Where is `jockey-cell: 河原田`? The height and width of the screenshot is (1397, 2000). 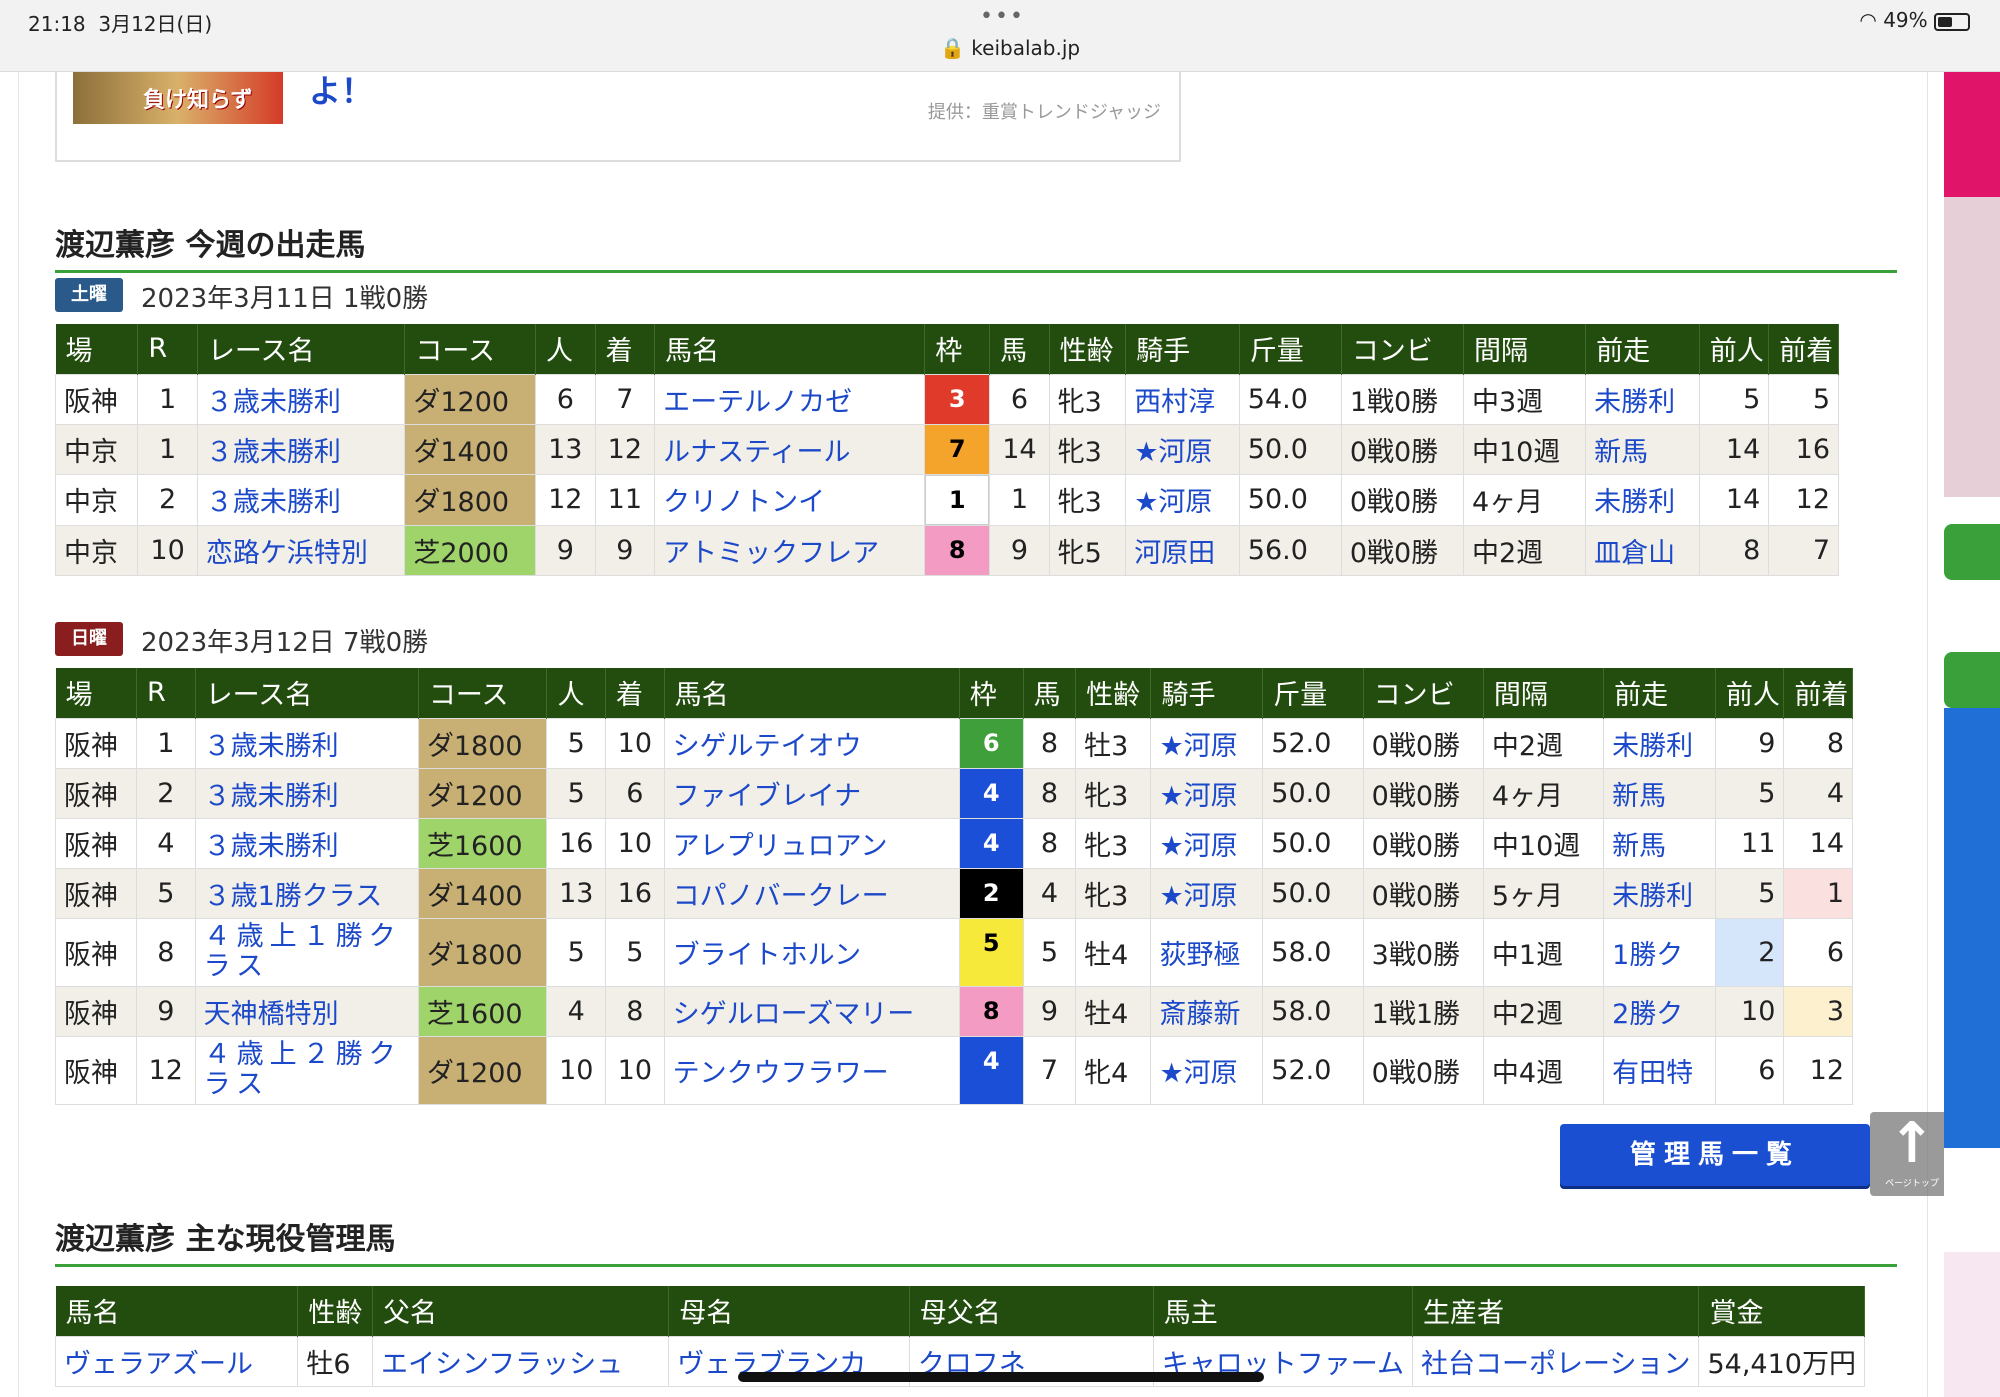
jockey-cell: 河原田 is located at coordinates (1182, 550).